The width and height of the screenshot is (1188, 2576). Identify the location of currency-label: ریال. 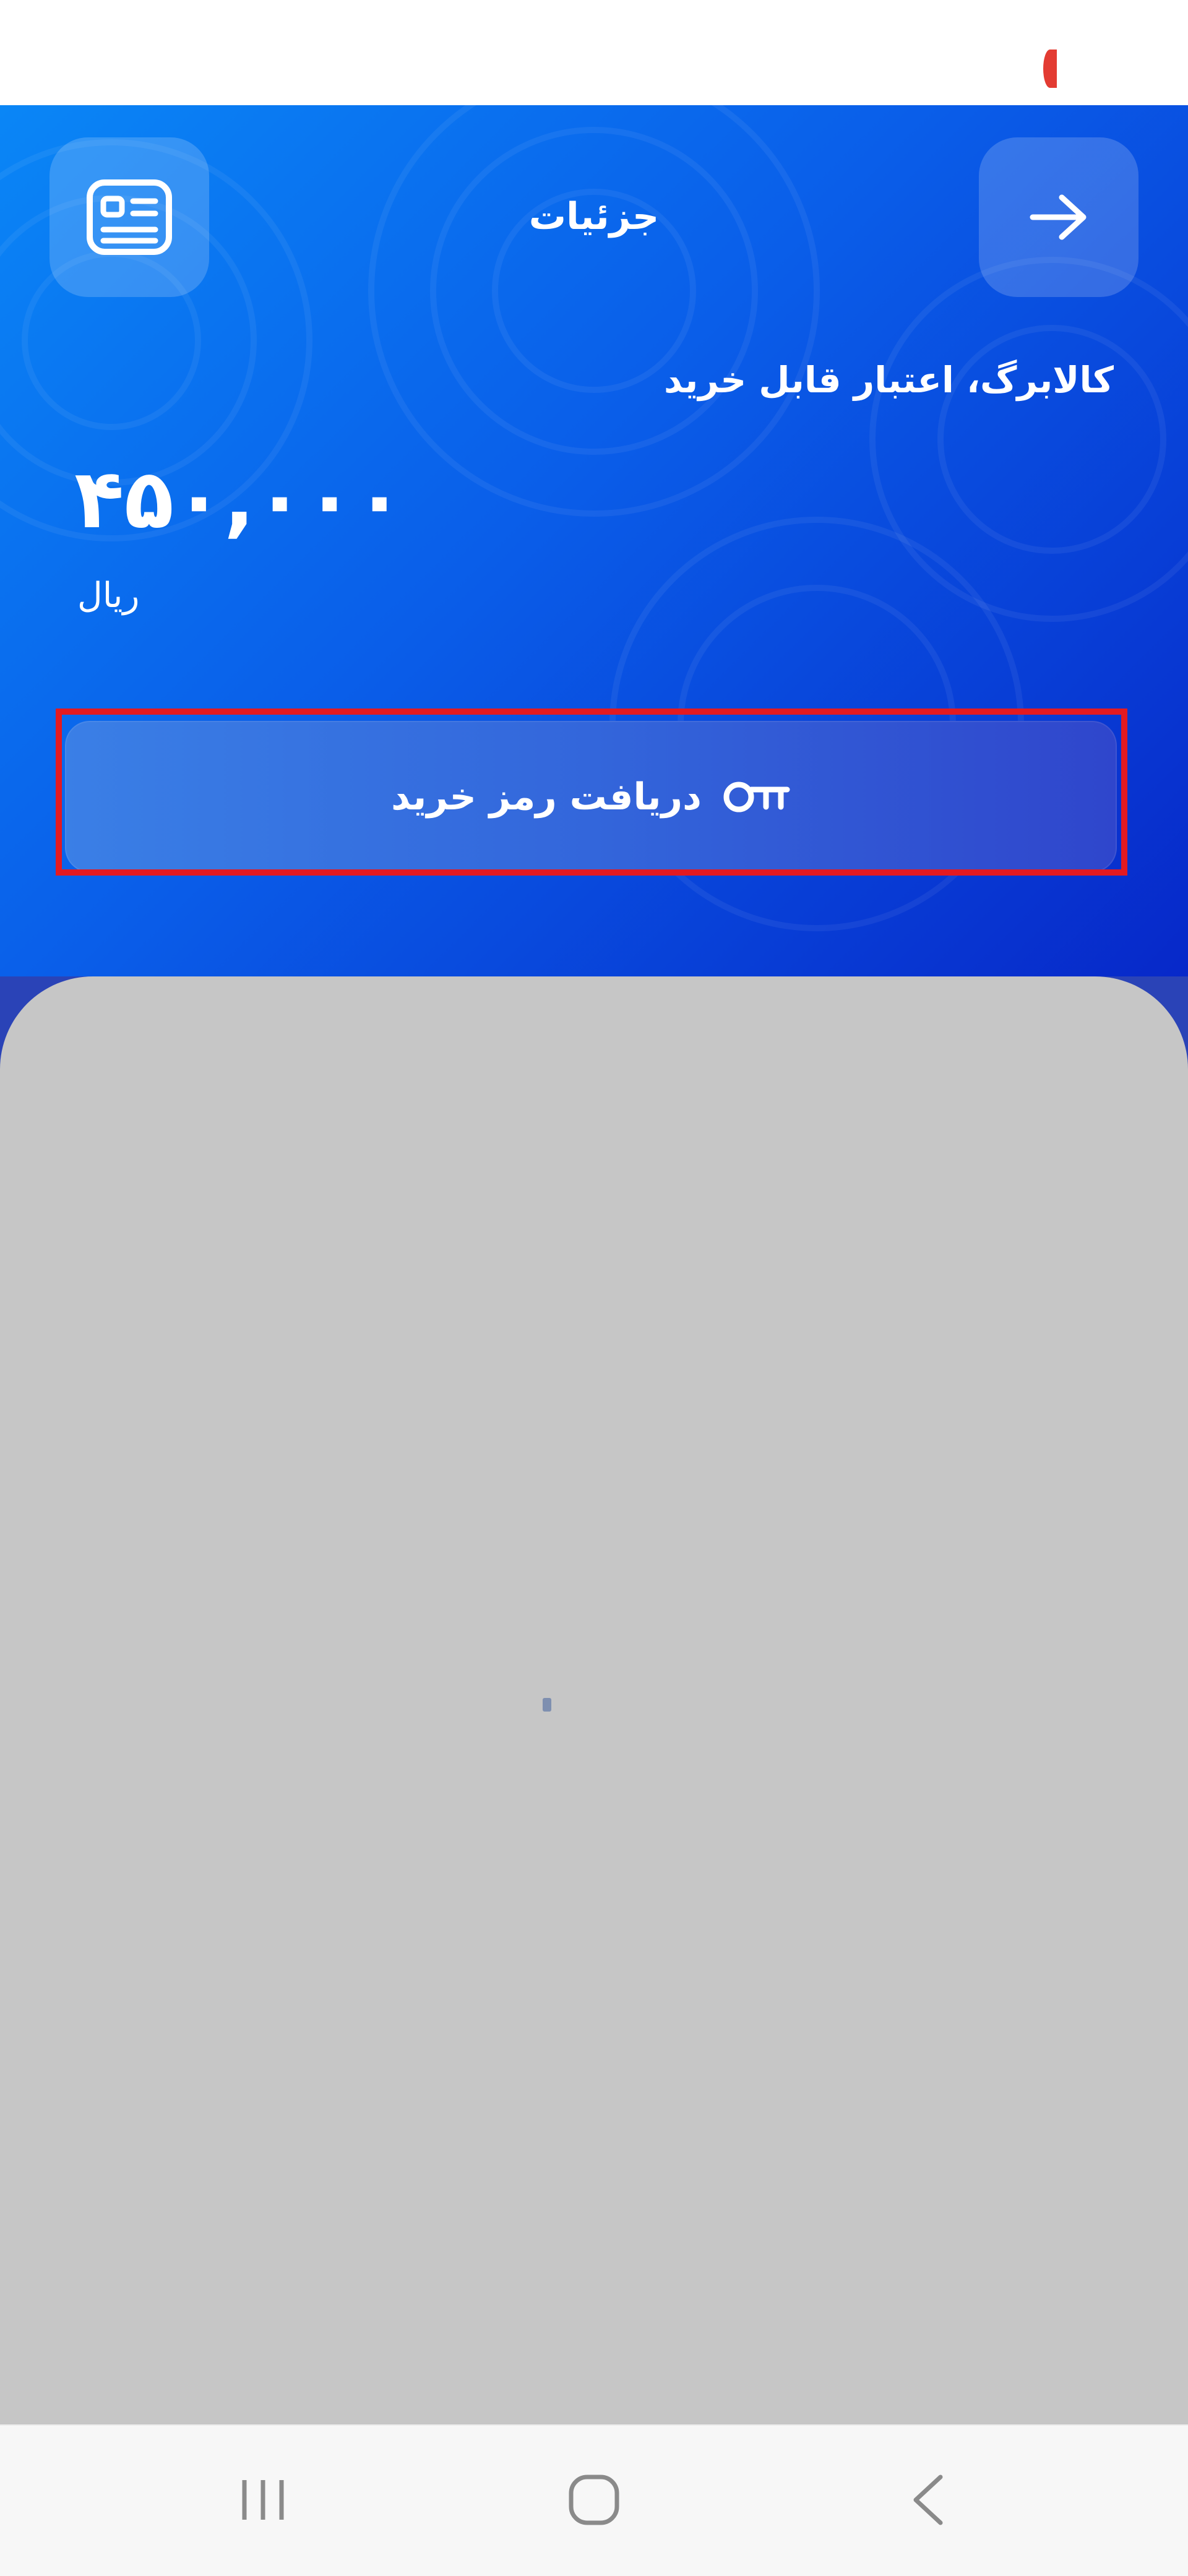
(109, 595).